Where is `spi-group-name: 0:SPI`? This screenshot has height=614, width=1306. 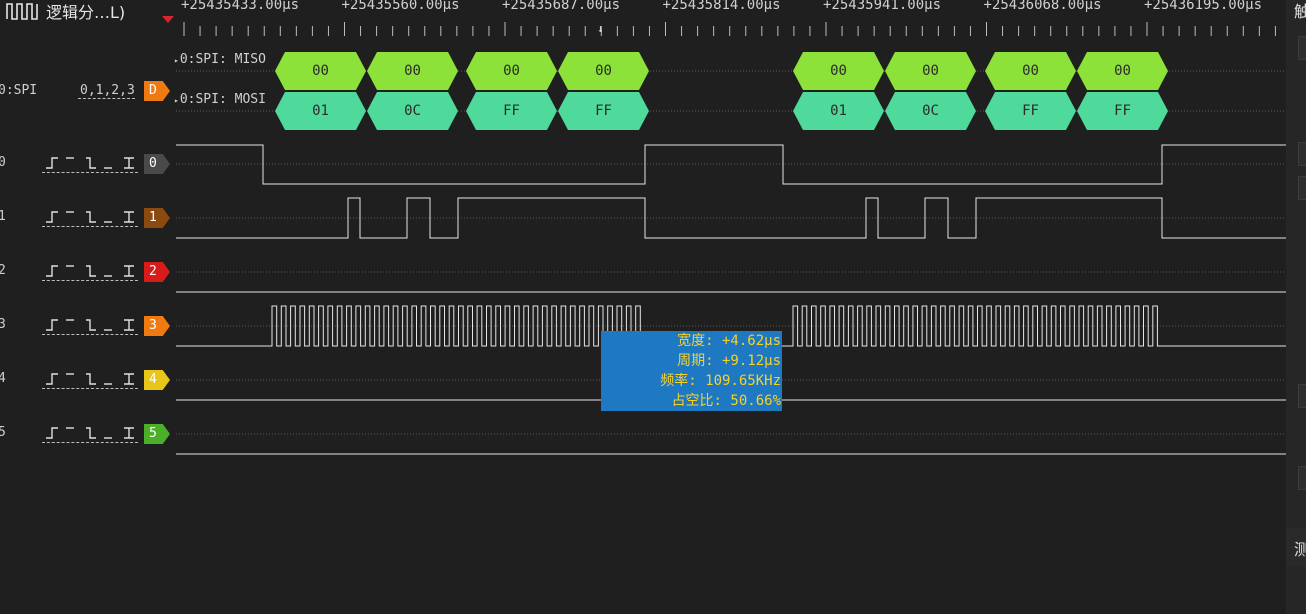
spi-group-name: 0:SPI is located at coordinates (19, 90).